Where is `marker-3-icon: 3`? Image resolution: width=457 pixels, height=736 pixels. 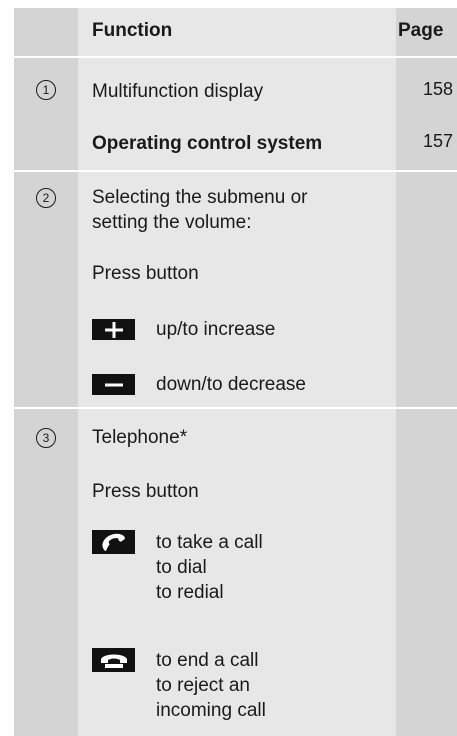 marker-3-icon: 3 is located at coordinates (46, 438).